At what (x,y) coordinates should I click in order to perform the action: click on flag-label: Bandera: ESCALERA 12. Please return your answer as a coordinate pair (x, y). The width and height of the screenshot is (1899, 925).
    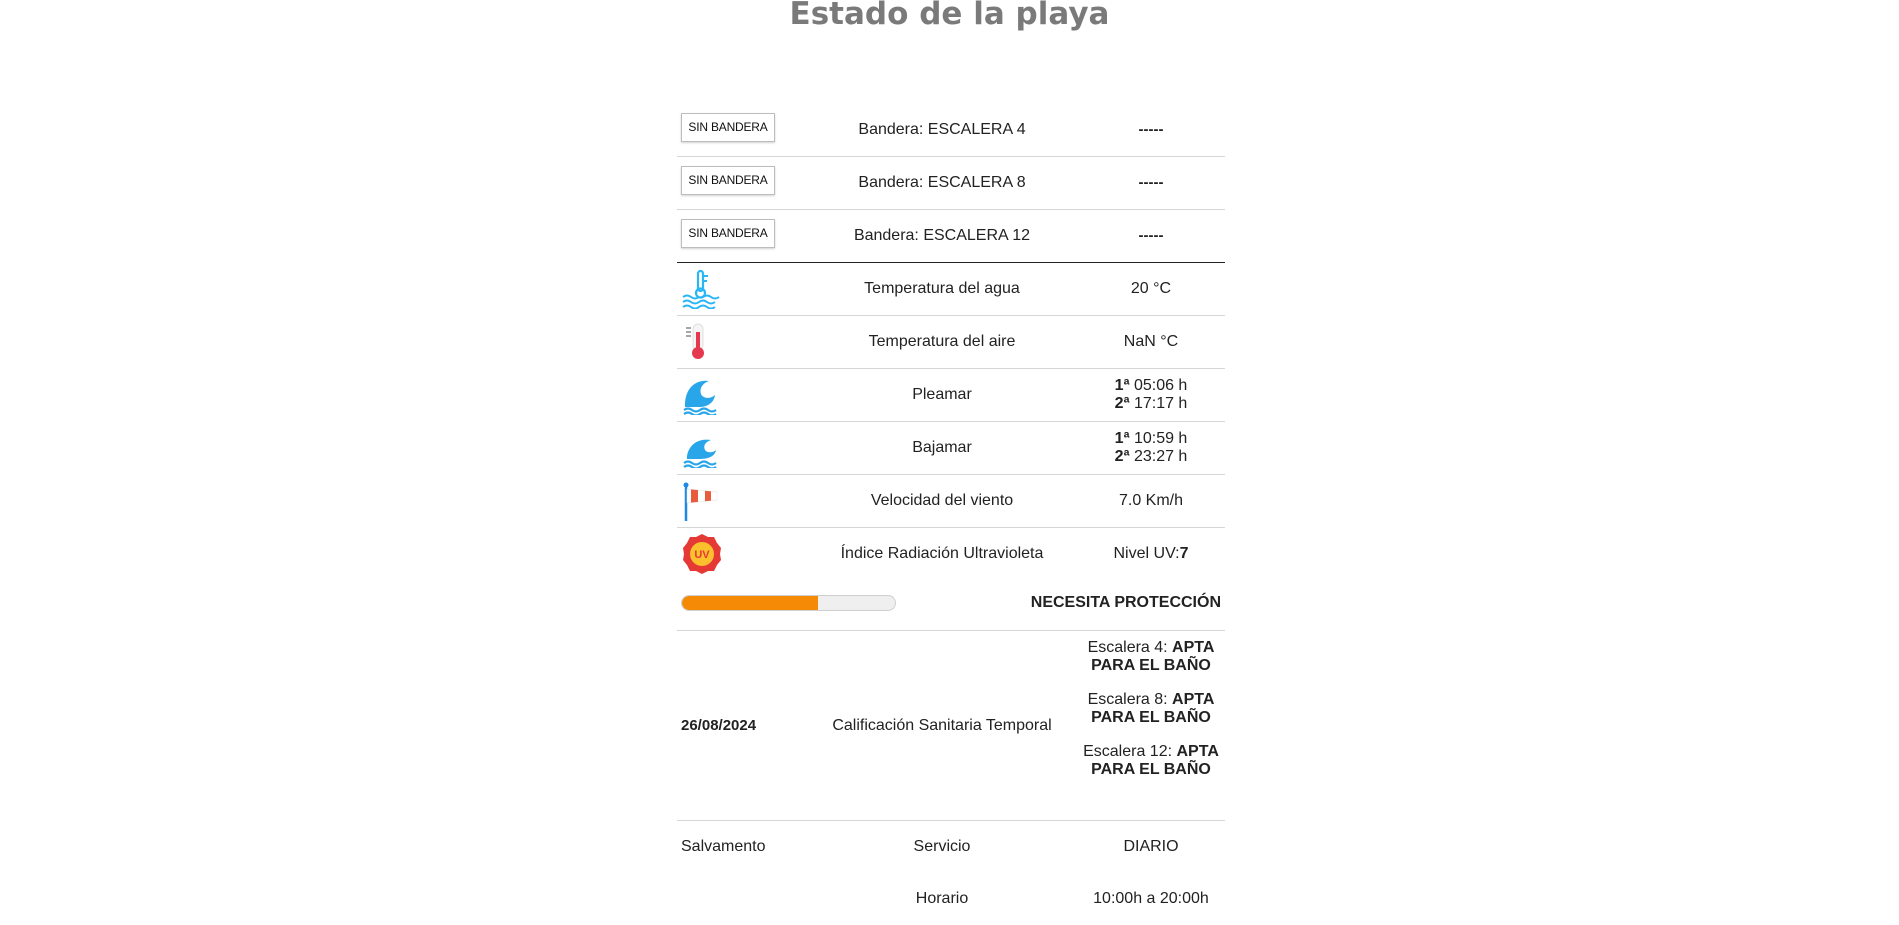
    Looking at the image, I should click on (942, 235).